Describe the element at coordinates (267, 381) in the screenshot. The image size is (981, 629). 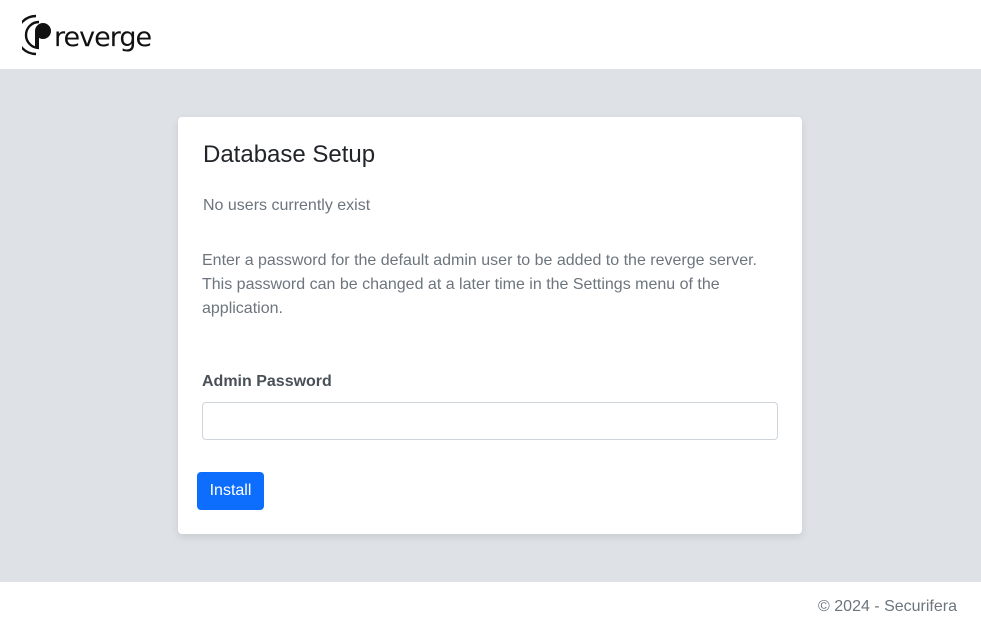
I see `admin-password-label: Admin Password` at that location.